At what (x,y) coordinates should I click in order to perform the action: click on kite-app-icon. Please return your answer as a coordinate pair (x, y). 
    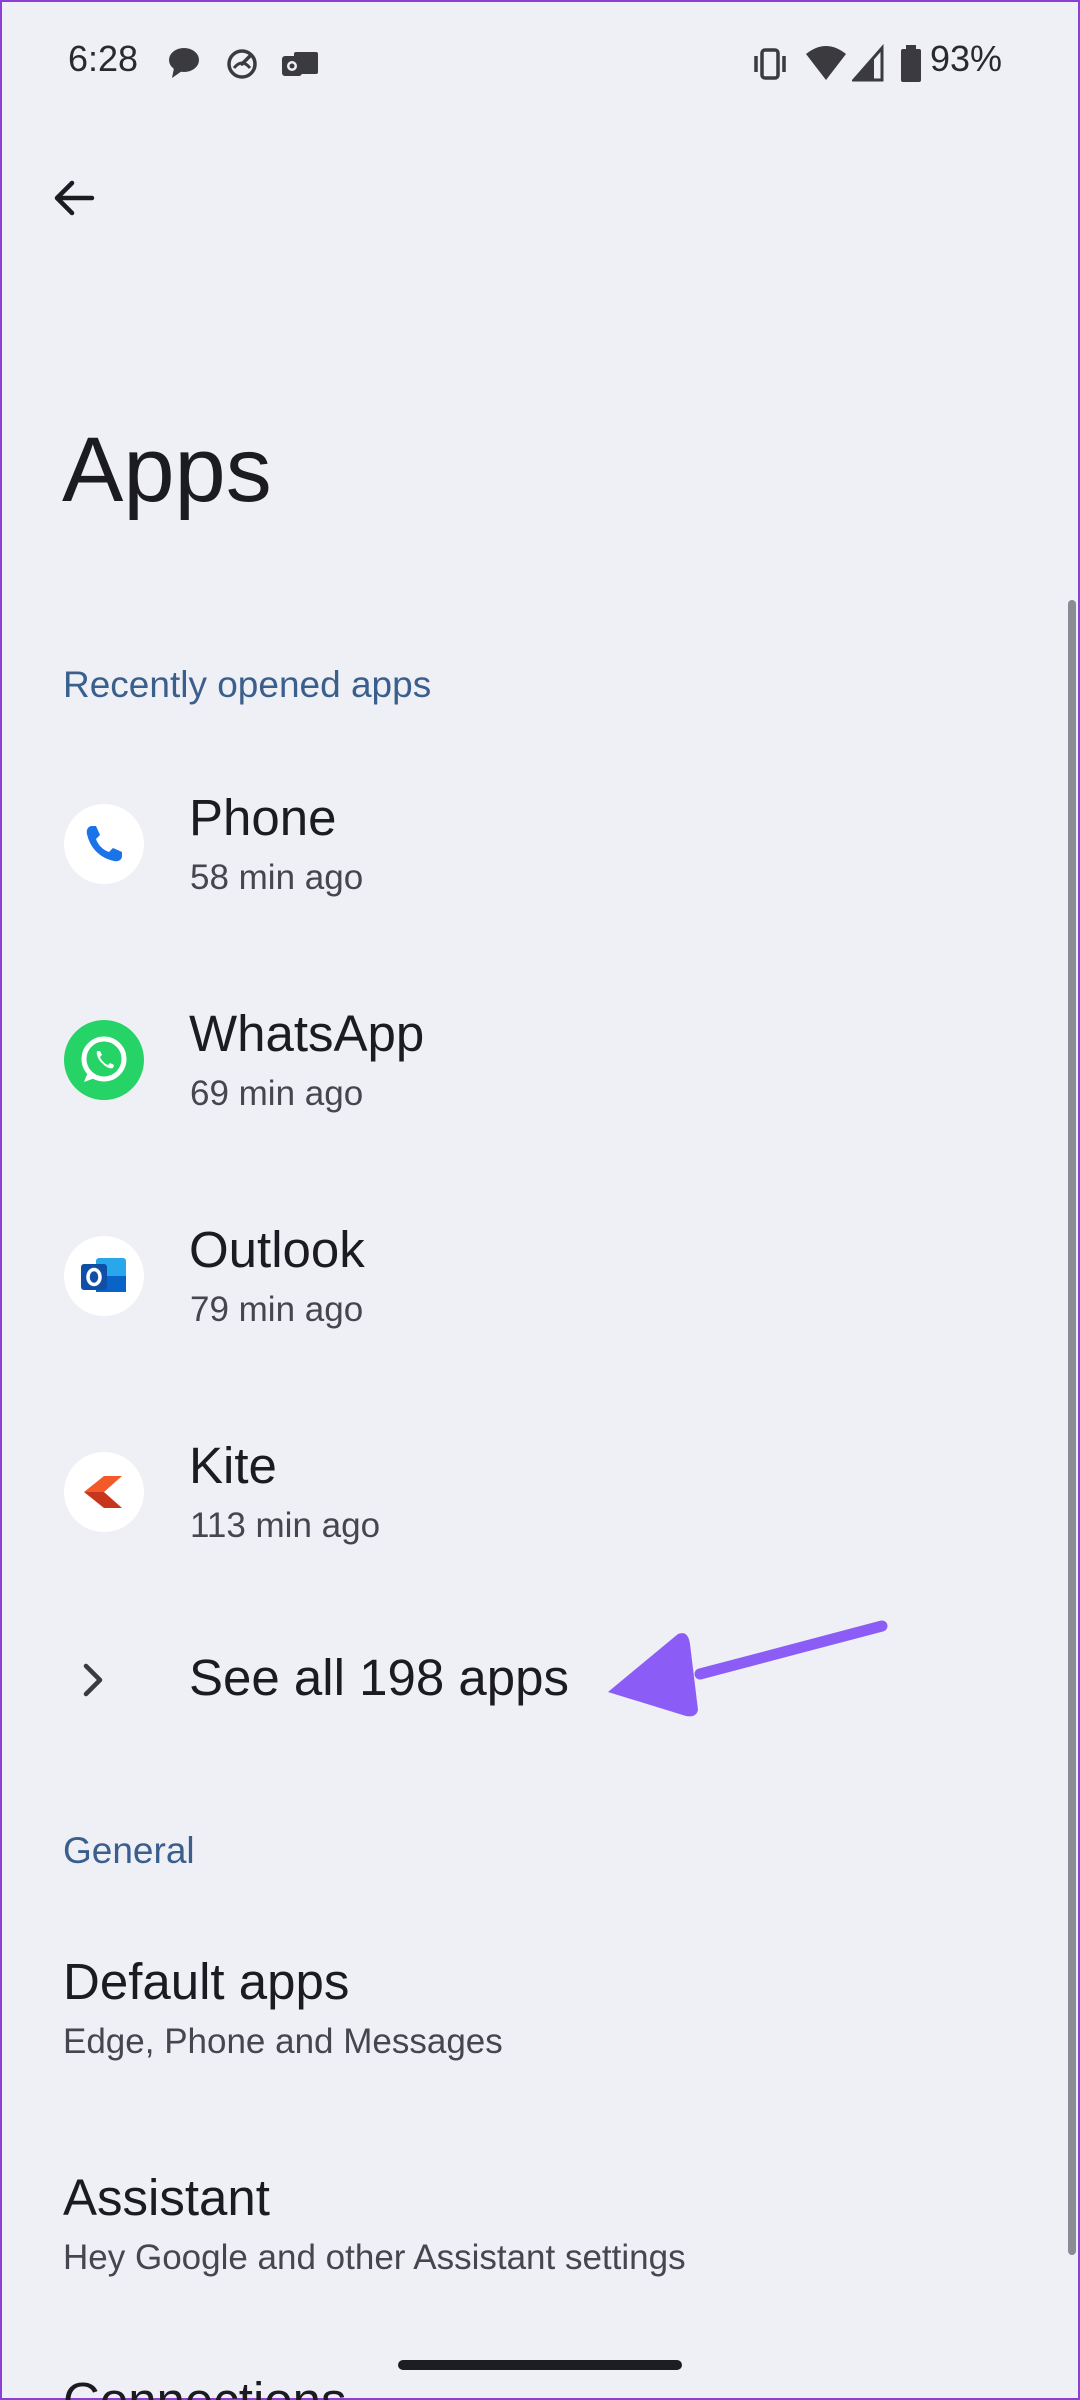
    Looking at the image, I should click on (104, 1492).